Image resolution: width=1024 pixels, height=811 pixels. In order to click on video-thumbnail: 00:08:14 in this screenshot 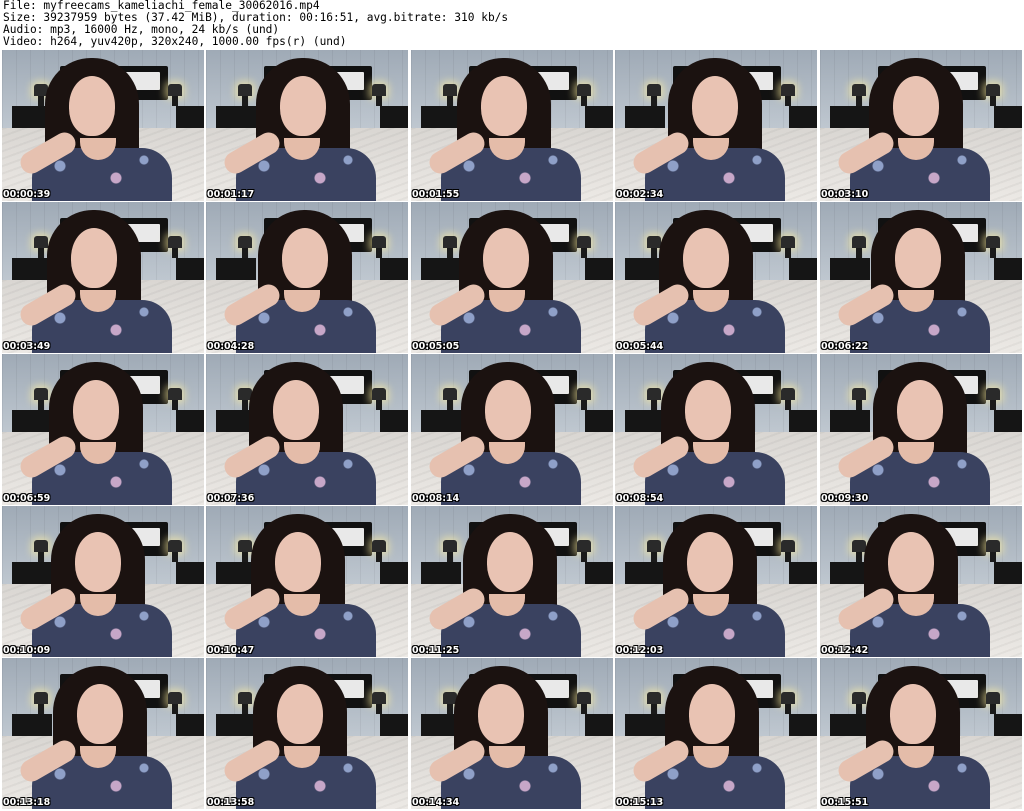, I will do `click(512, 429)`.